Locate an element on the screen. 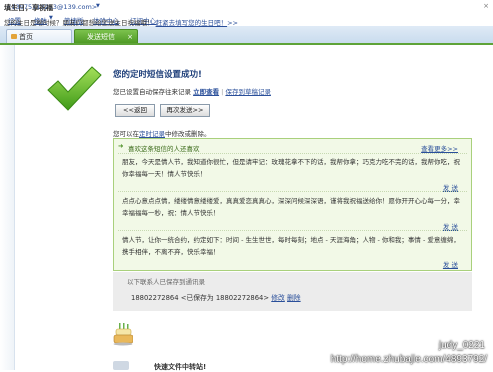 The width and height of the screenshot is (493, 372). contact-saved-as: <已保存为 is located at coordinates (197, 298).